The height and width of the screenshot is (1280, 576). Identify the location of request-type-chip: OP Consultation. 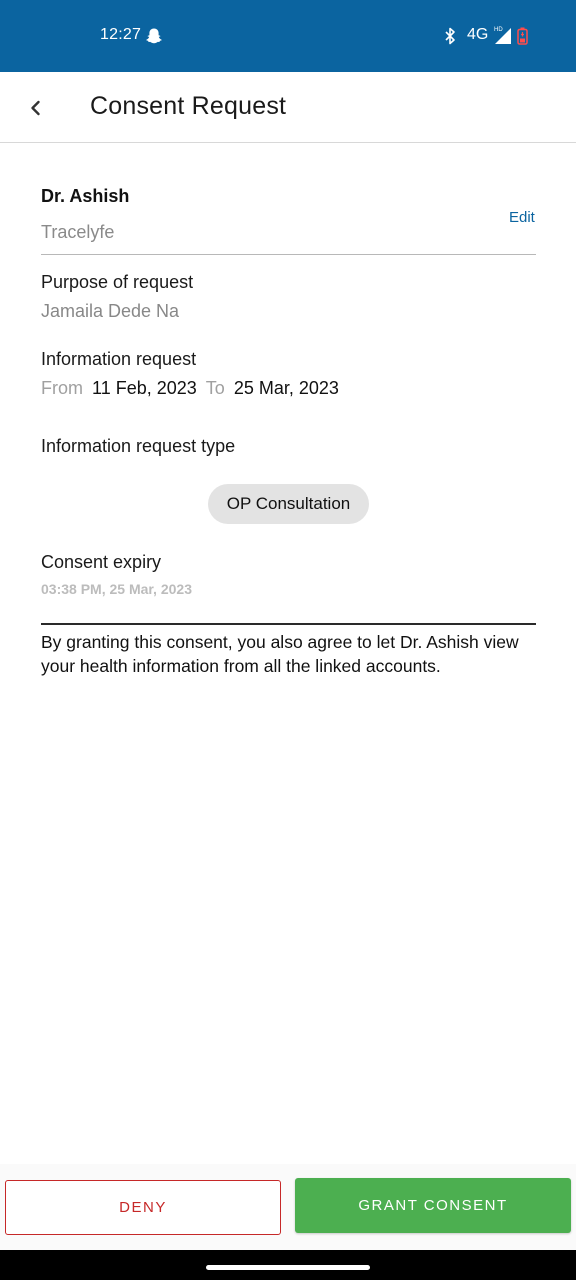
(288, 504).